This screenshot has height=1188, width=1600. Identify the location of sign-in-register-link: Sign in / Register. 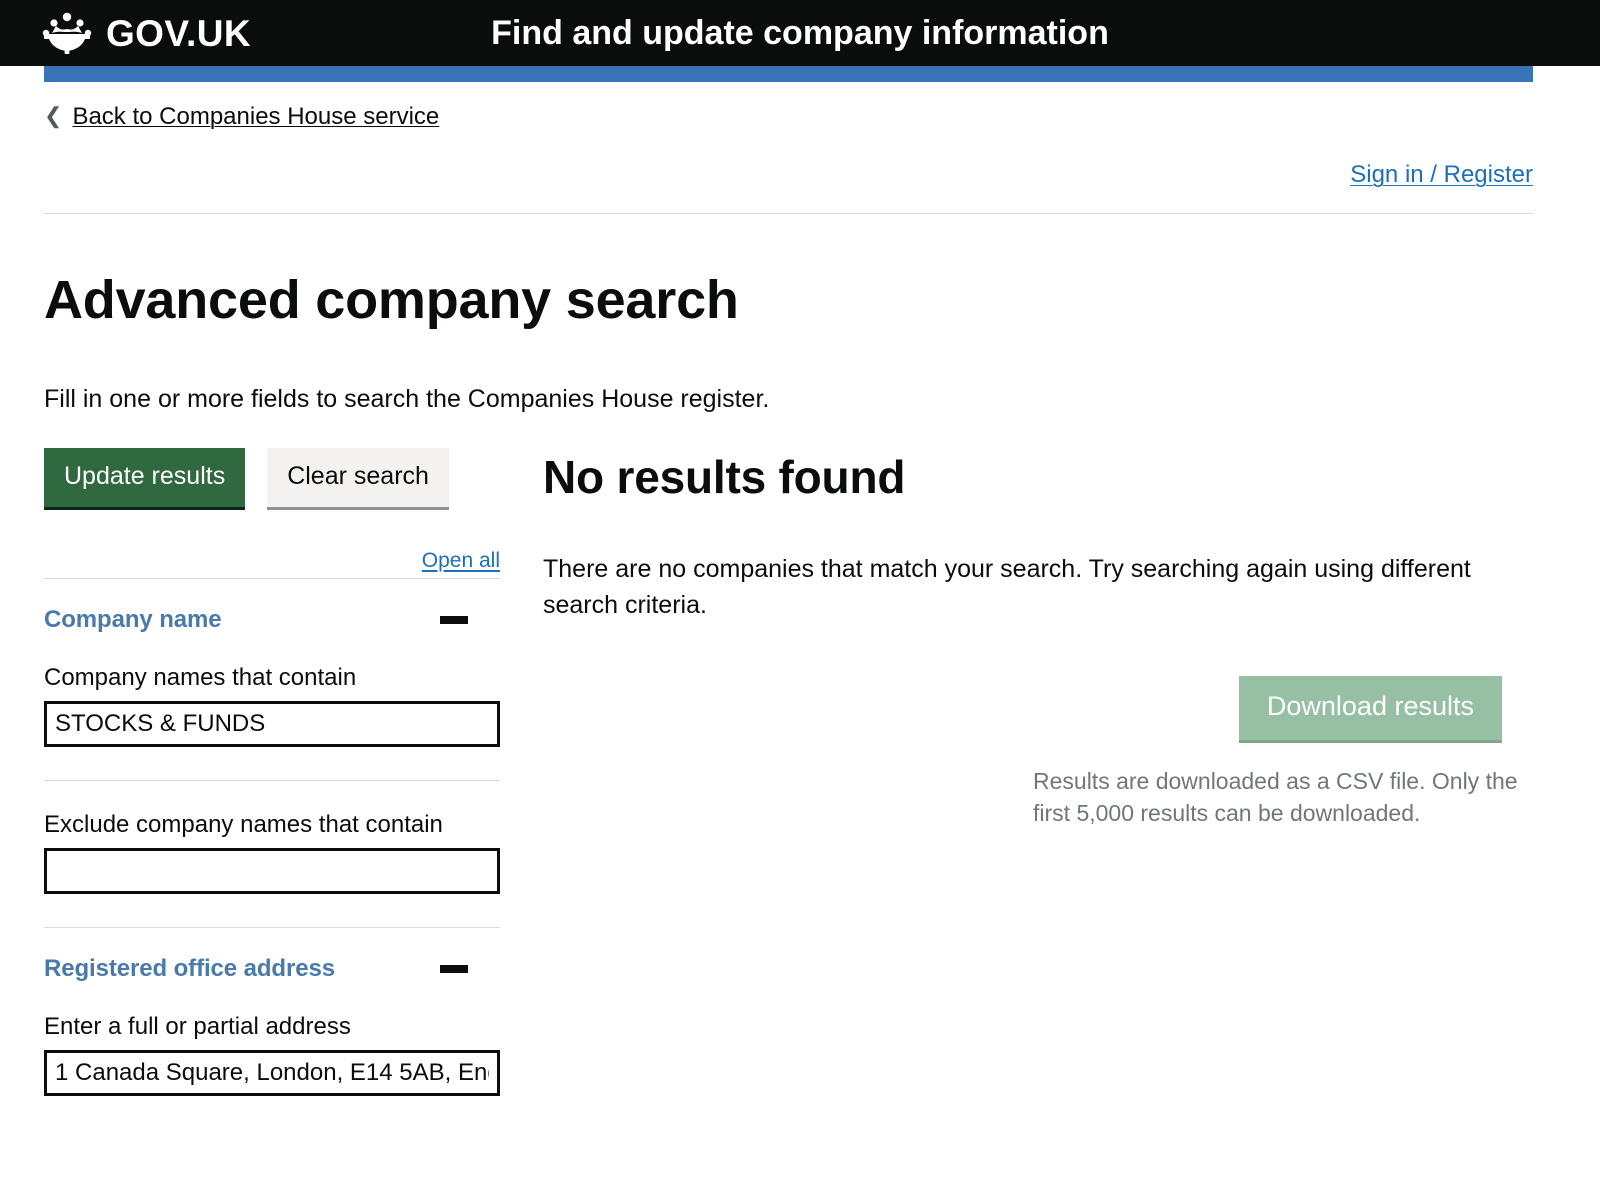
(1441, 175).